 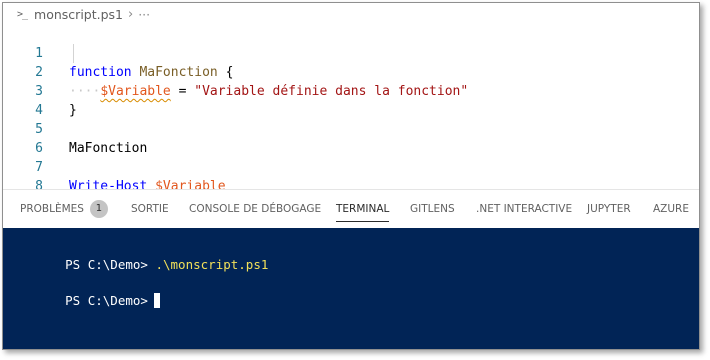 I want to click on tab-label: GITLENS, so click(x=432, y=209).